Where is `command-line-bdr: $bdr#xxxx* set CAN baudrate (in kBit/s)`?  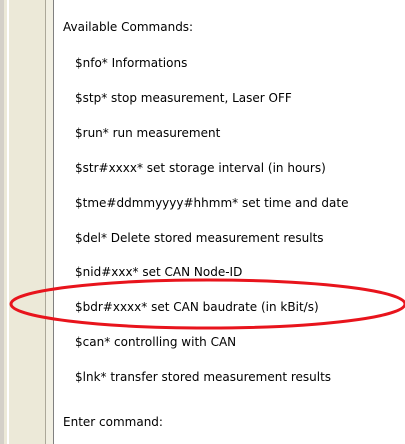
command-line-bdr: $bdr#xxxx* set CAN baudrate (in kBit/s) is located at coordinates (197, 307).